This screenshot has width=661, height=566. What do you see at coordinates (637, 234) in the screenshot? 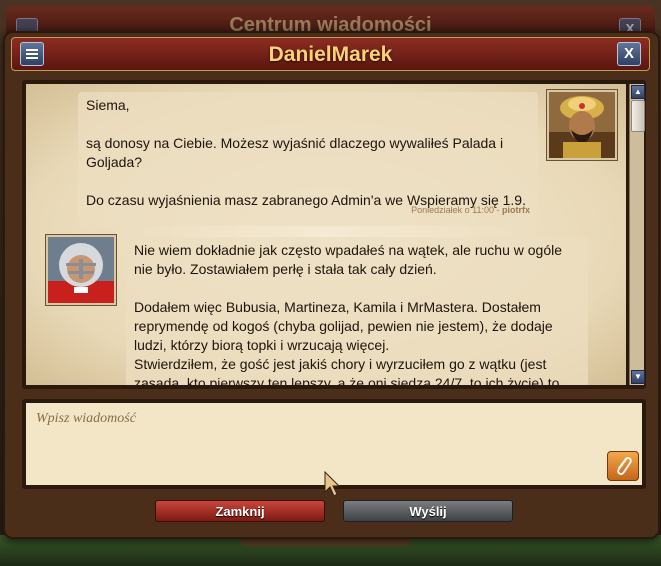
I see `messages-scrollbar: ▲ ▼` at bounding box center [637, 234].